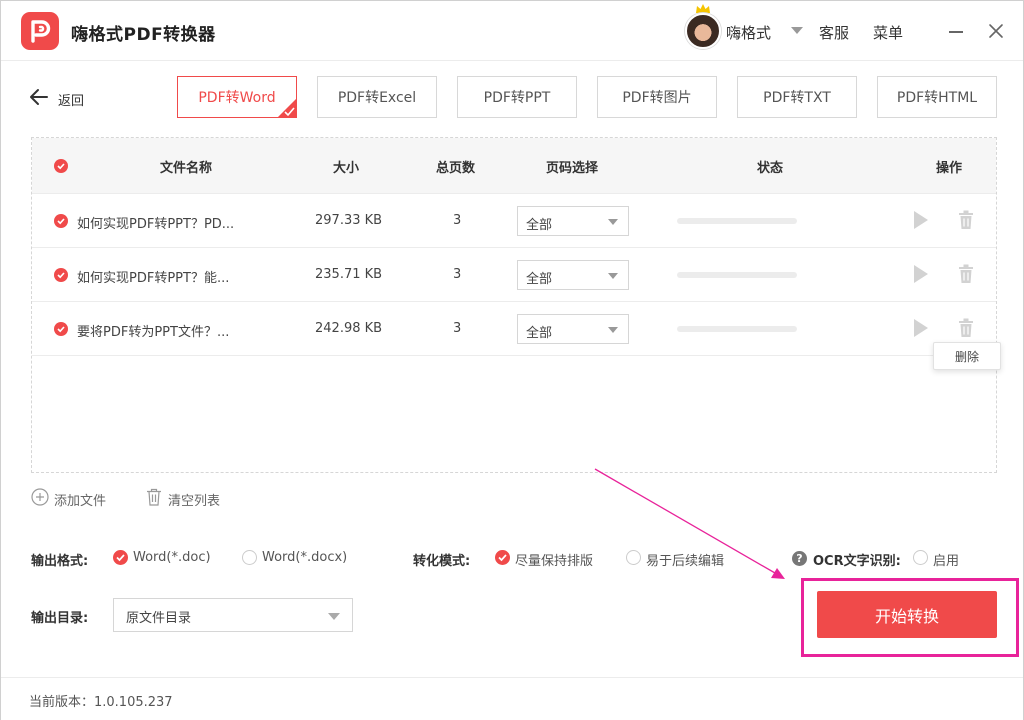 Image resolution: width=1024 pixels, height=720 pixels. What do you see at coordinates (61, 166) in the screenshot?
I see `select-all-checkbox` at bounding box center [61, 166].